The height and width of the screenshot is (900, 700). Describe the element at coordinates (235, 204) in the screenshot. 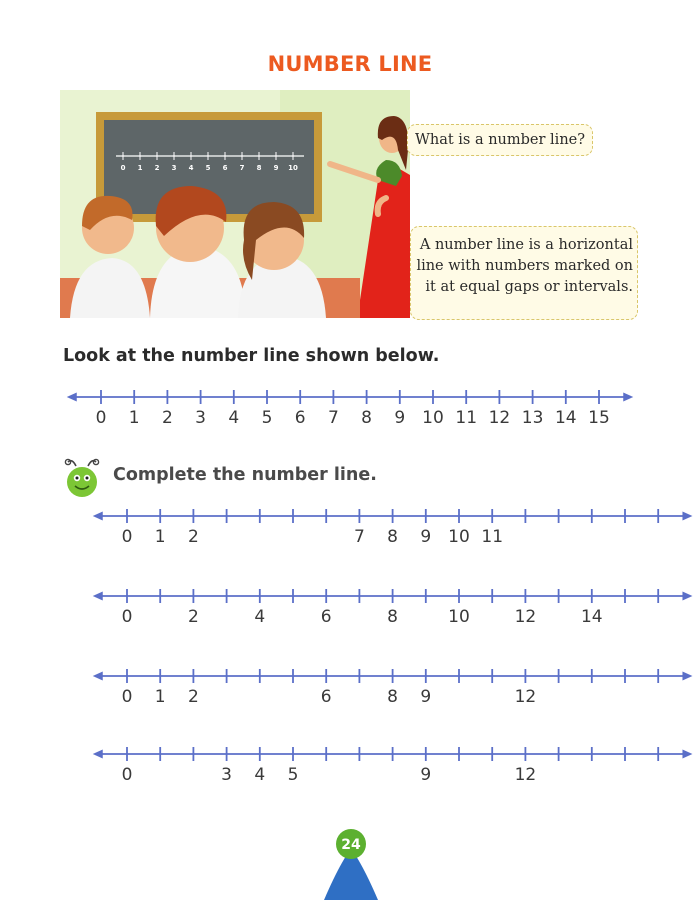

I see `classroom-illustration: 0 1 2 3 4 5 6 7 8 9 10` at that location.